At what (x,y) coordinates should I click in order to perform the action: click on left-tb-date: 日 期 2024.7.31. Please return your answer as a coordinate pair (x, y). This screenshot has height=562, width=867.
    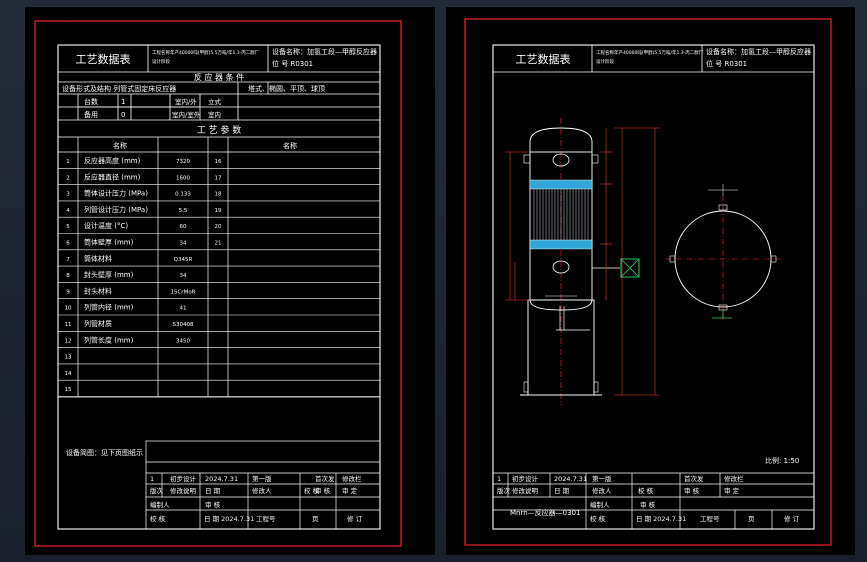
    Looking at the image, I should click on (229, 519).